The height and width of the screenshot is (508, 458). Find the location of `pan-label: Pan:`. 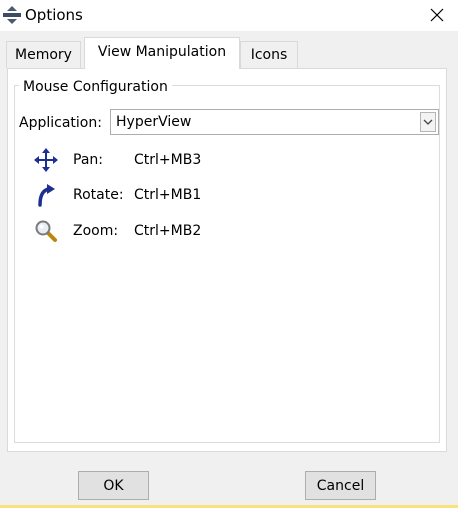

pan-label: Pan: is located at coordinates (88, 160).